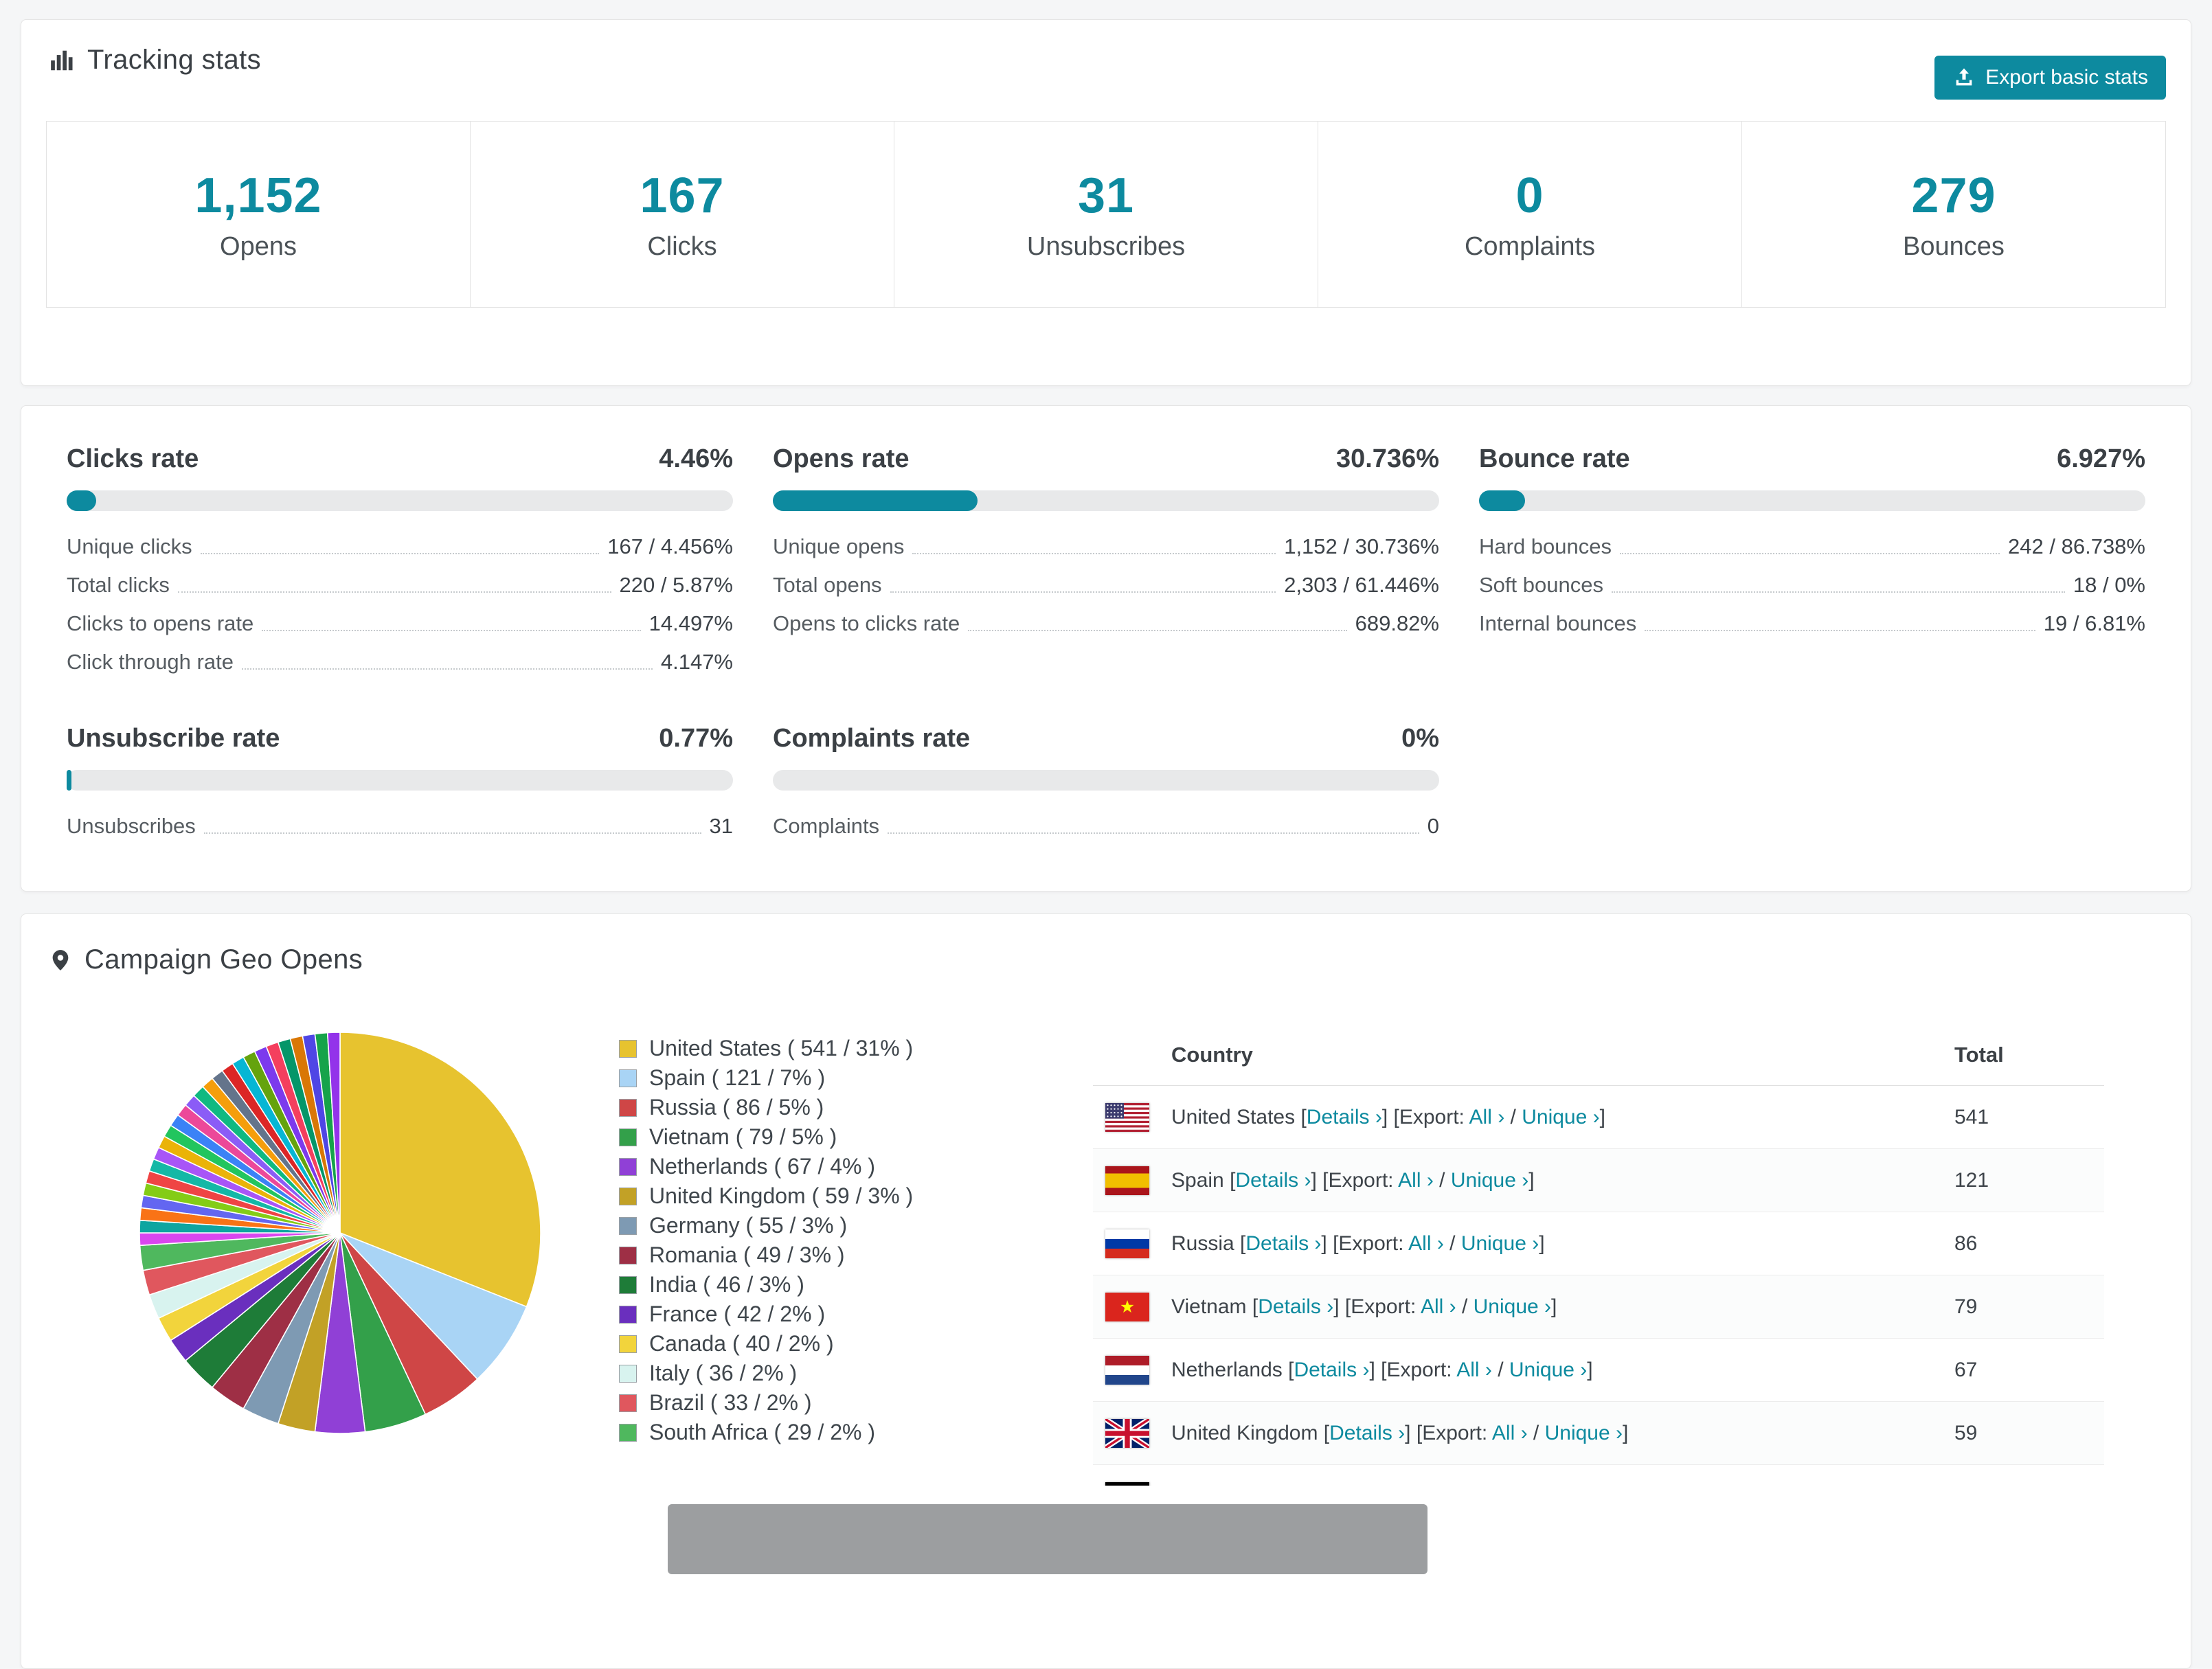 This screenshot has width=2212, height=1669. I want to click on metric-label: Click through rate, so click(150, 662).